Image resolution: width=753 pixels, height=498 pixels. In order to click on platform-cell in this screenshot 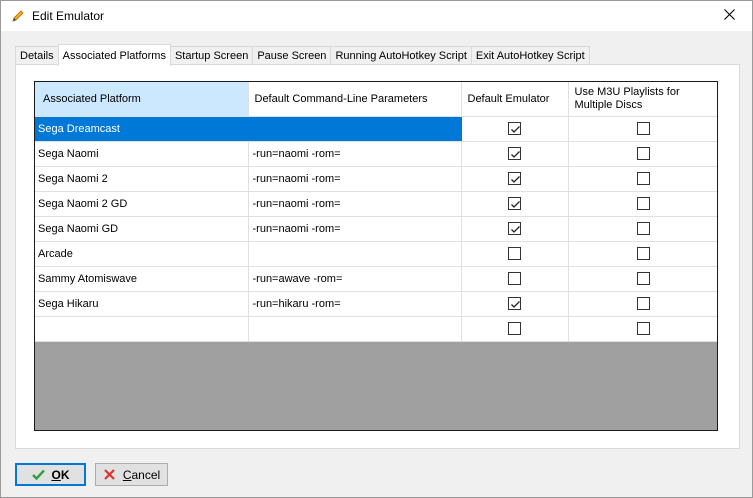, I will do `click(142, 329)`.